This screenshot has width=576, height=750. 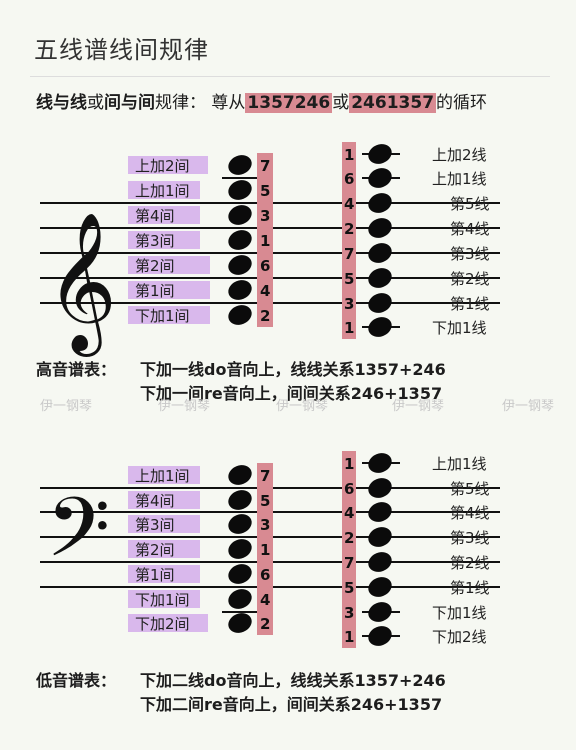 I want to click on treble-desc-label: 高音谱表：, so click(x=76, y=369).